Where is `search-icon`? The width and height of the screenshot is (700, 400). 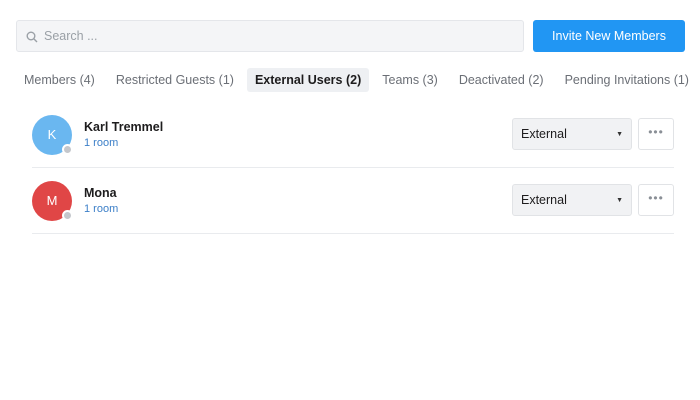 search-icon is located at coordinates (32, 36).